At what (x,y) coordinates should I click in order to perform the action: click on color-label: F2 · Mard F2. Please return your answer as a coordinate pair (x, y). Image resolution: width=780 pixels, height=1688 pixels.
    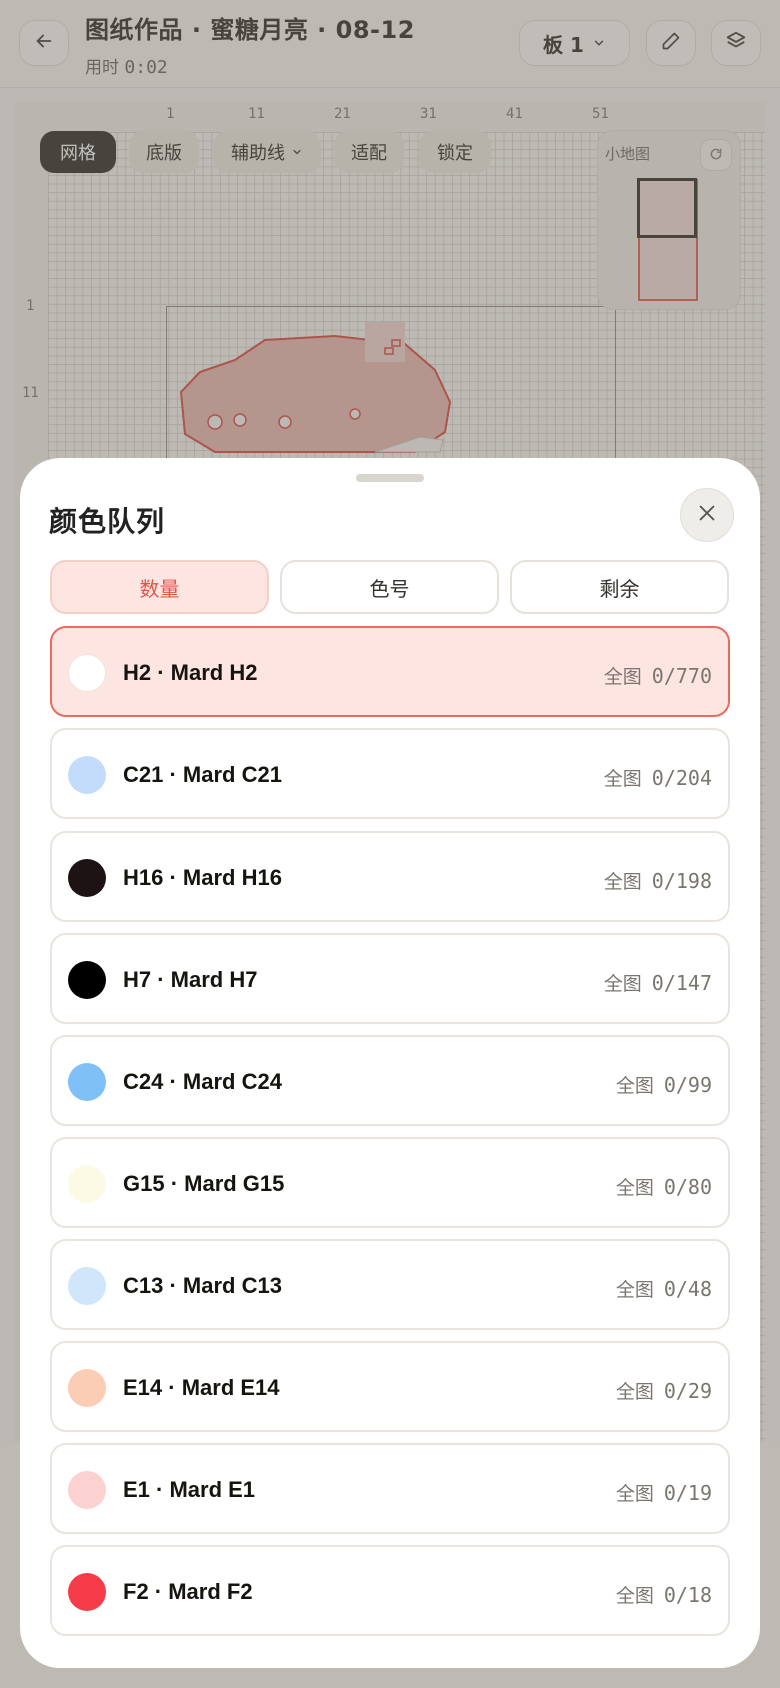
    Looking at the image, I should click on (188, 1591).